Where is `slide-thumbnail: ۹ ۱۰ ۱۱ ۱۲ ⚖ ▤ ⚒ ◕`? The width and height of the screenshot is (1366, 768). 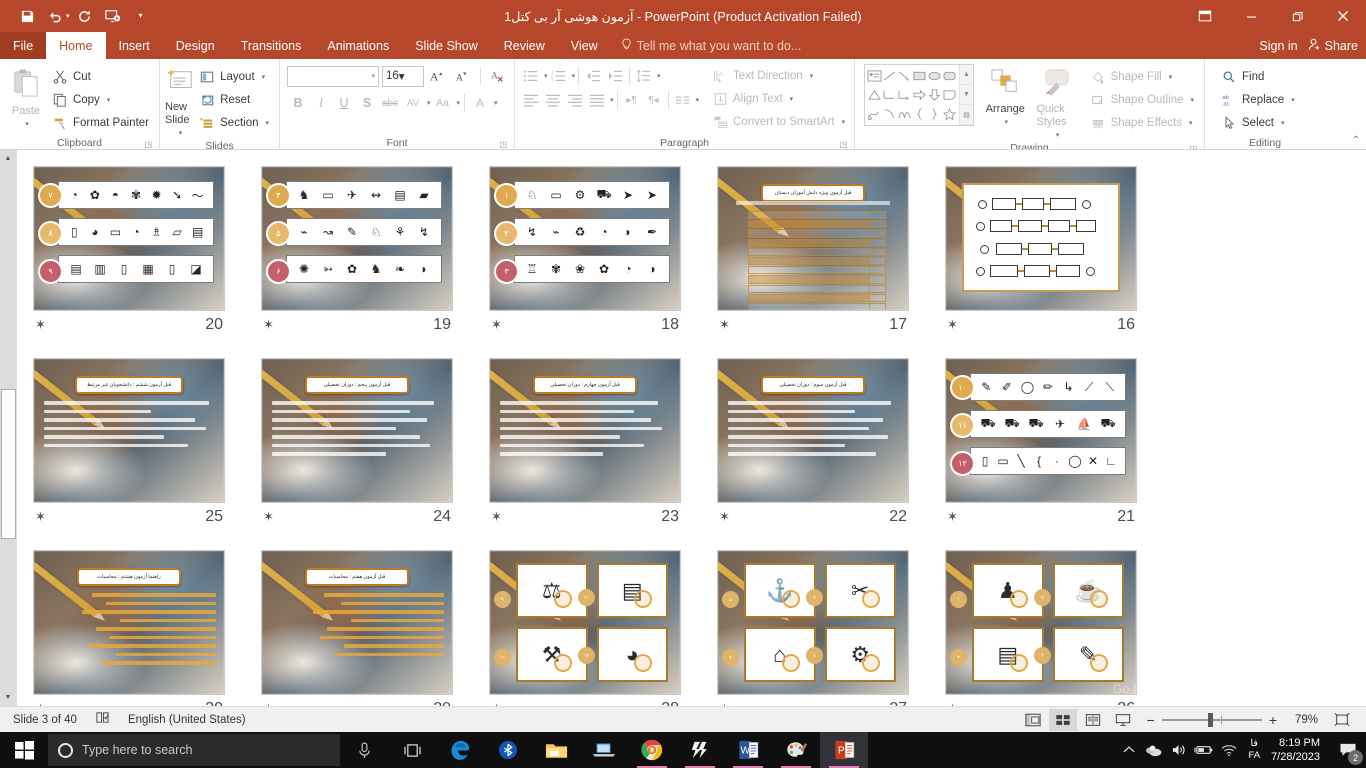 slide-thumbnail: ۹ ۱۰ ۱۱ ۱۲ ⚖ ▤ ⚒ ◕ is located at coordinates (585, 622).